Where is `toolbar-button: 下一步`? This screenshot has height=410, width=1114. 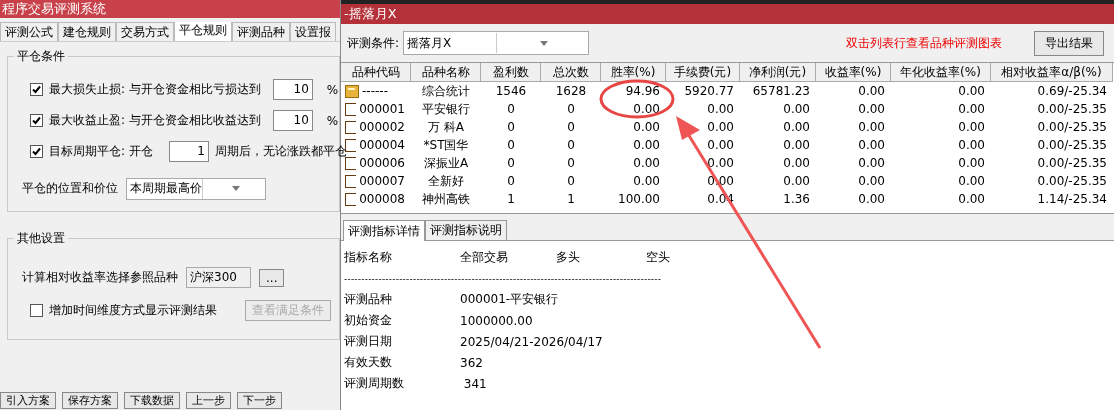 toolbar-button: 下一步 is located at coordinates (259, 400).